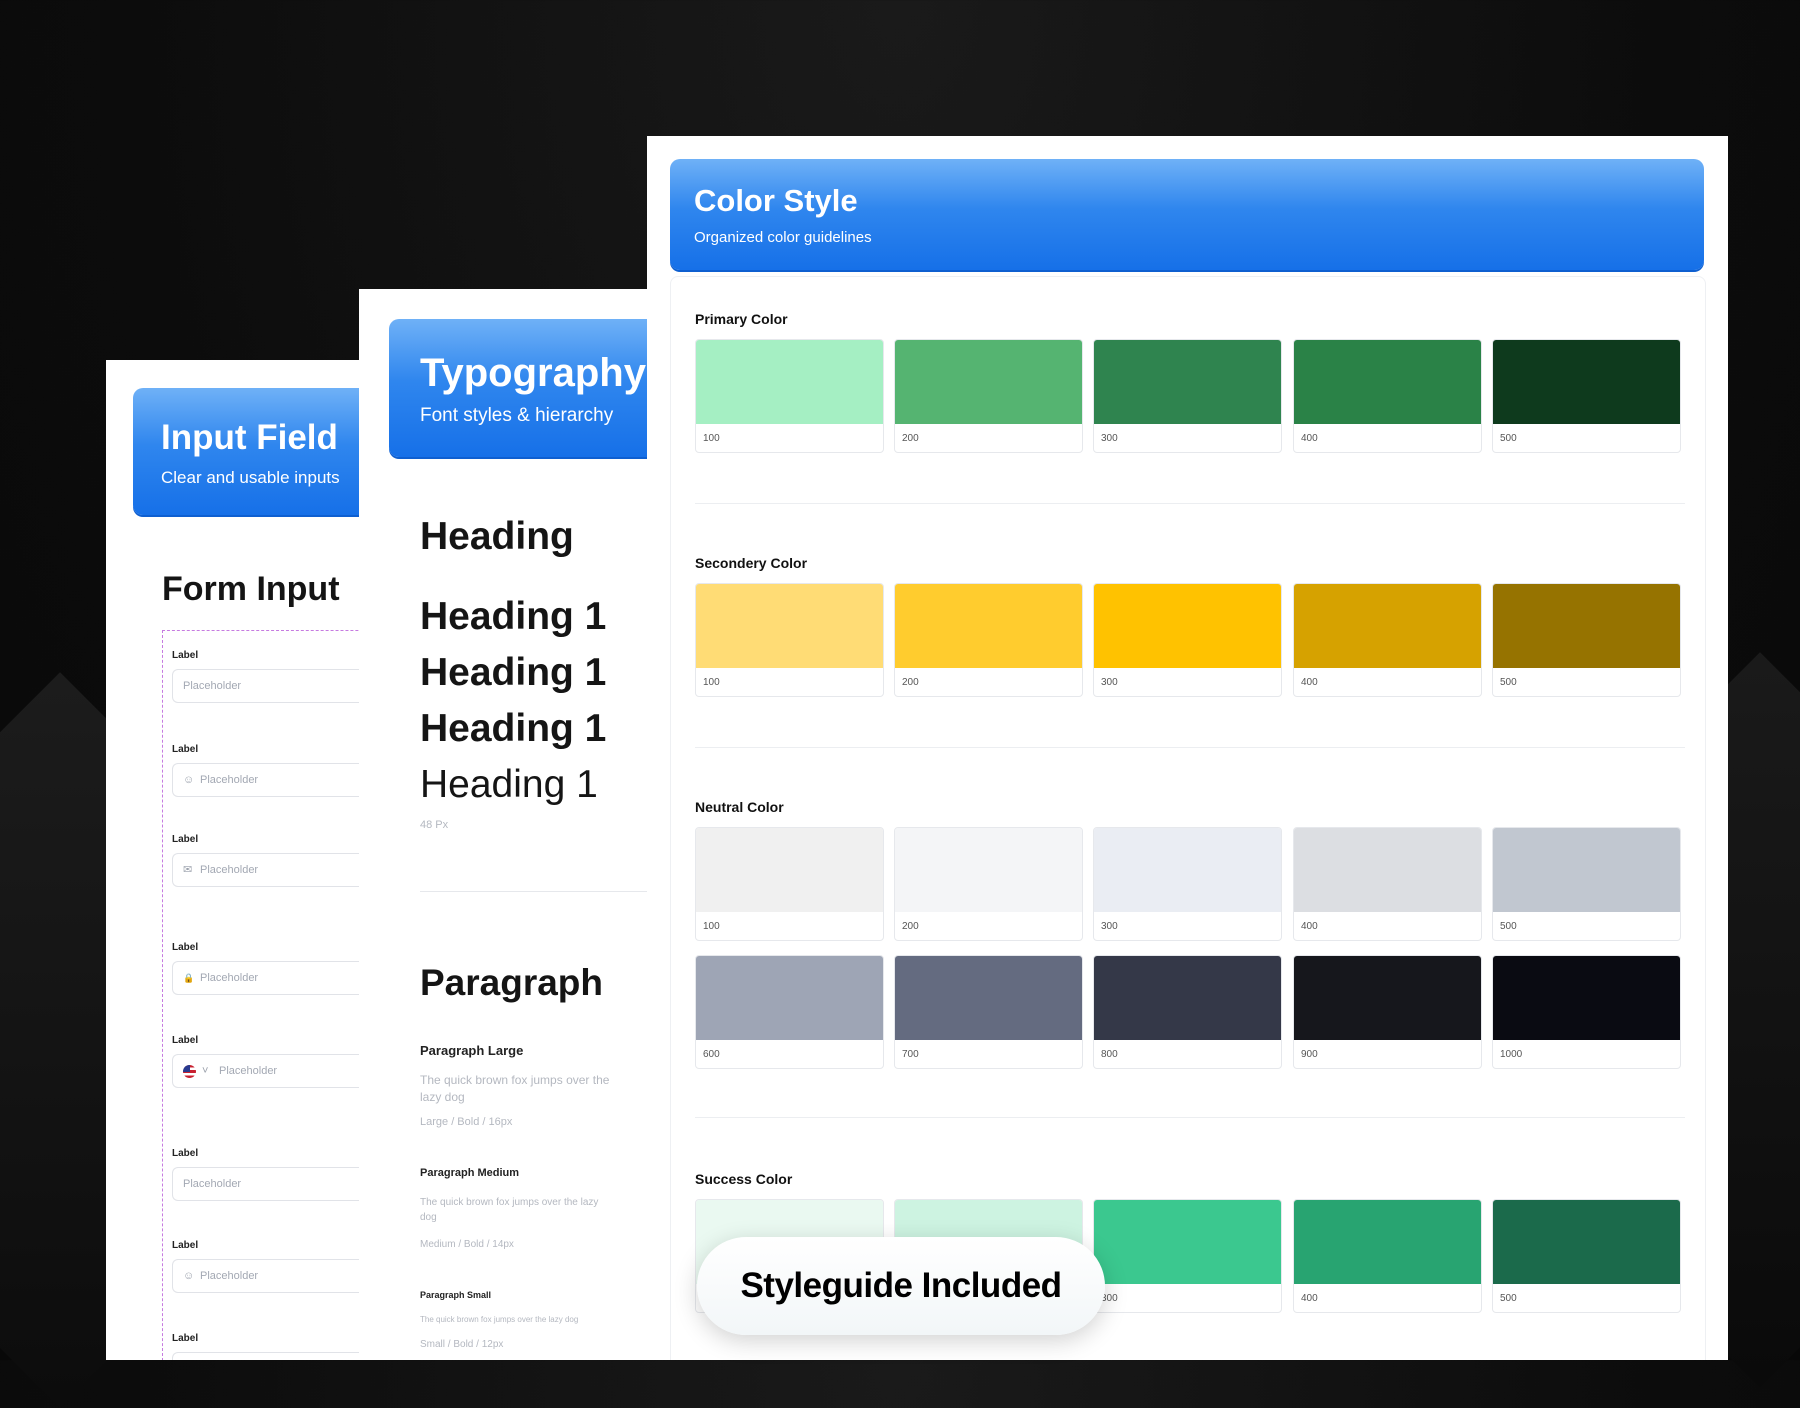  I want to click on typography-banner: Typography Font styles & hierarchy, so click(524, 388).